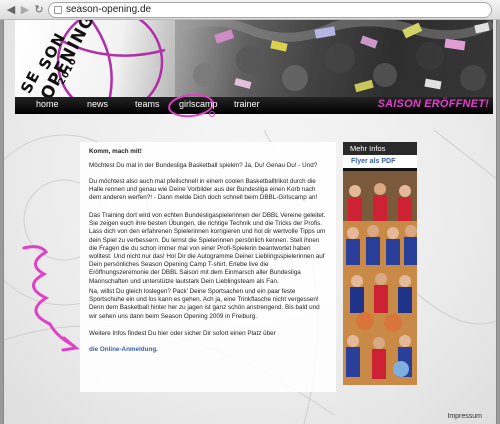  Describe the element at coordinates (147, 104) in the screenshot. I see `nav-item-teams: teams` at that location.